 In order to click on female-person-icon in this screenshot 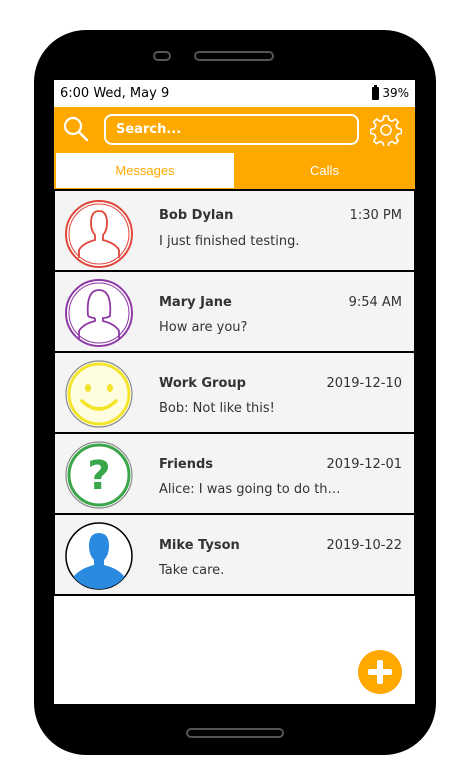, I will do `click(99, 313)`.